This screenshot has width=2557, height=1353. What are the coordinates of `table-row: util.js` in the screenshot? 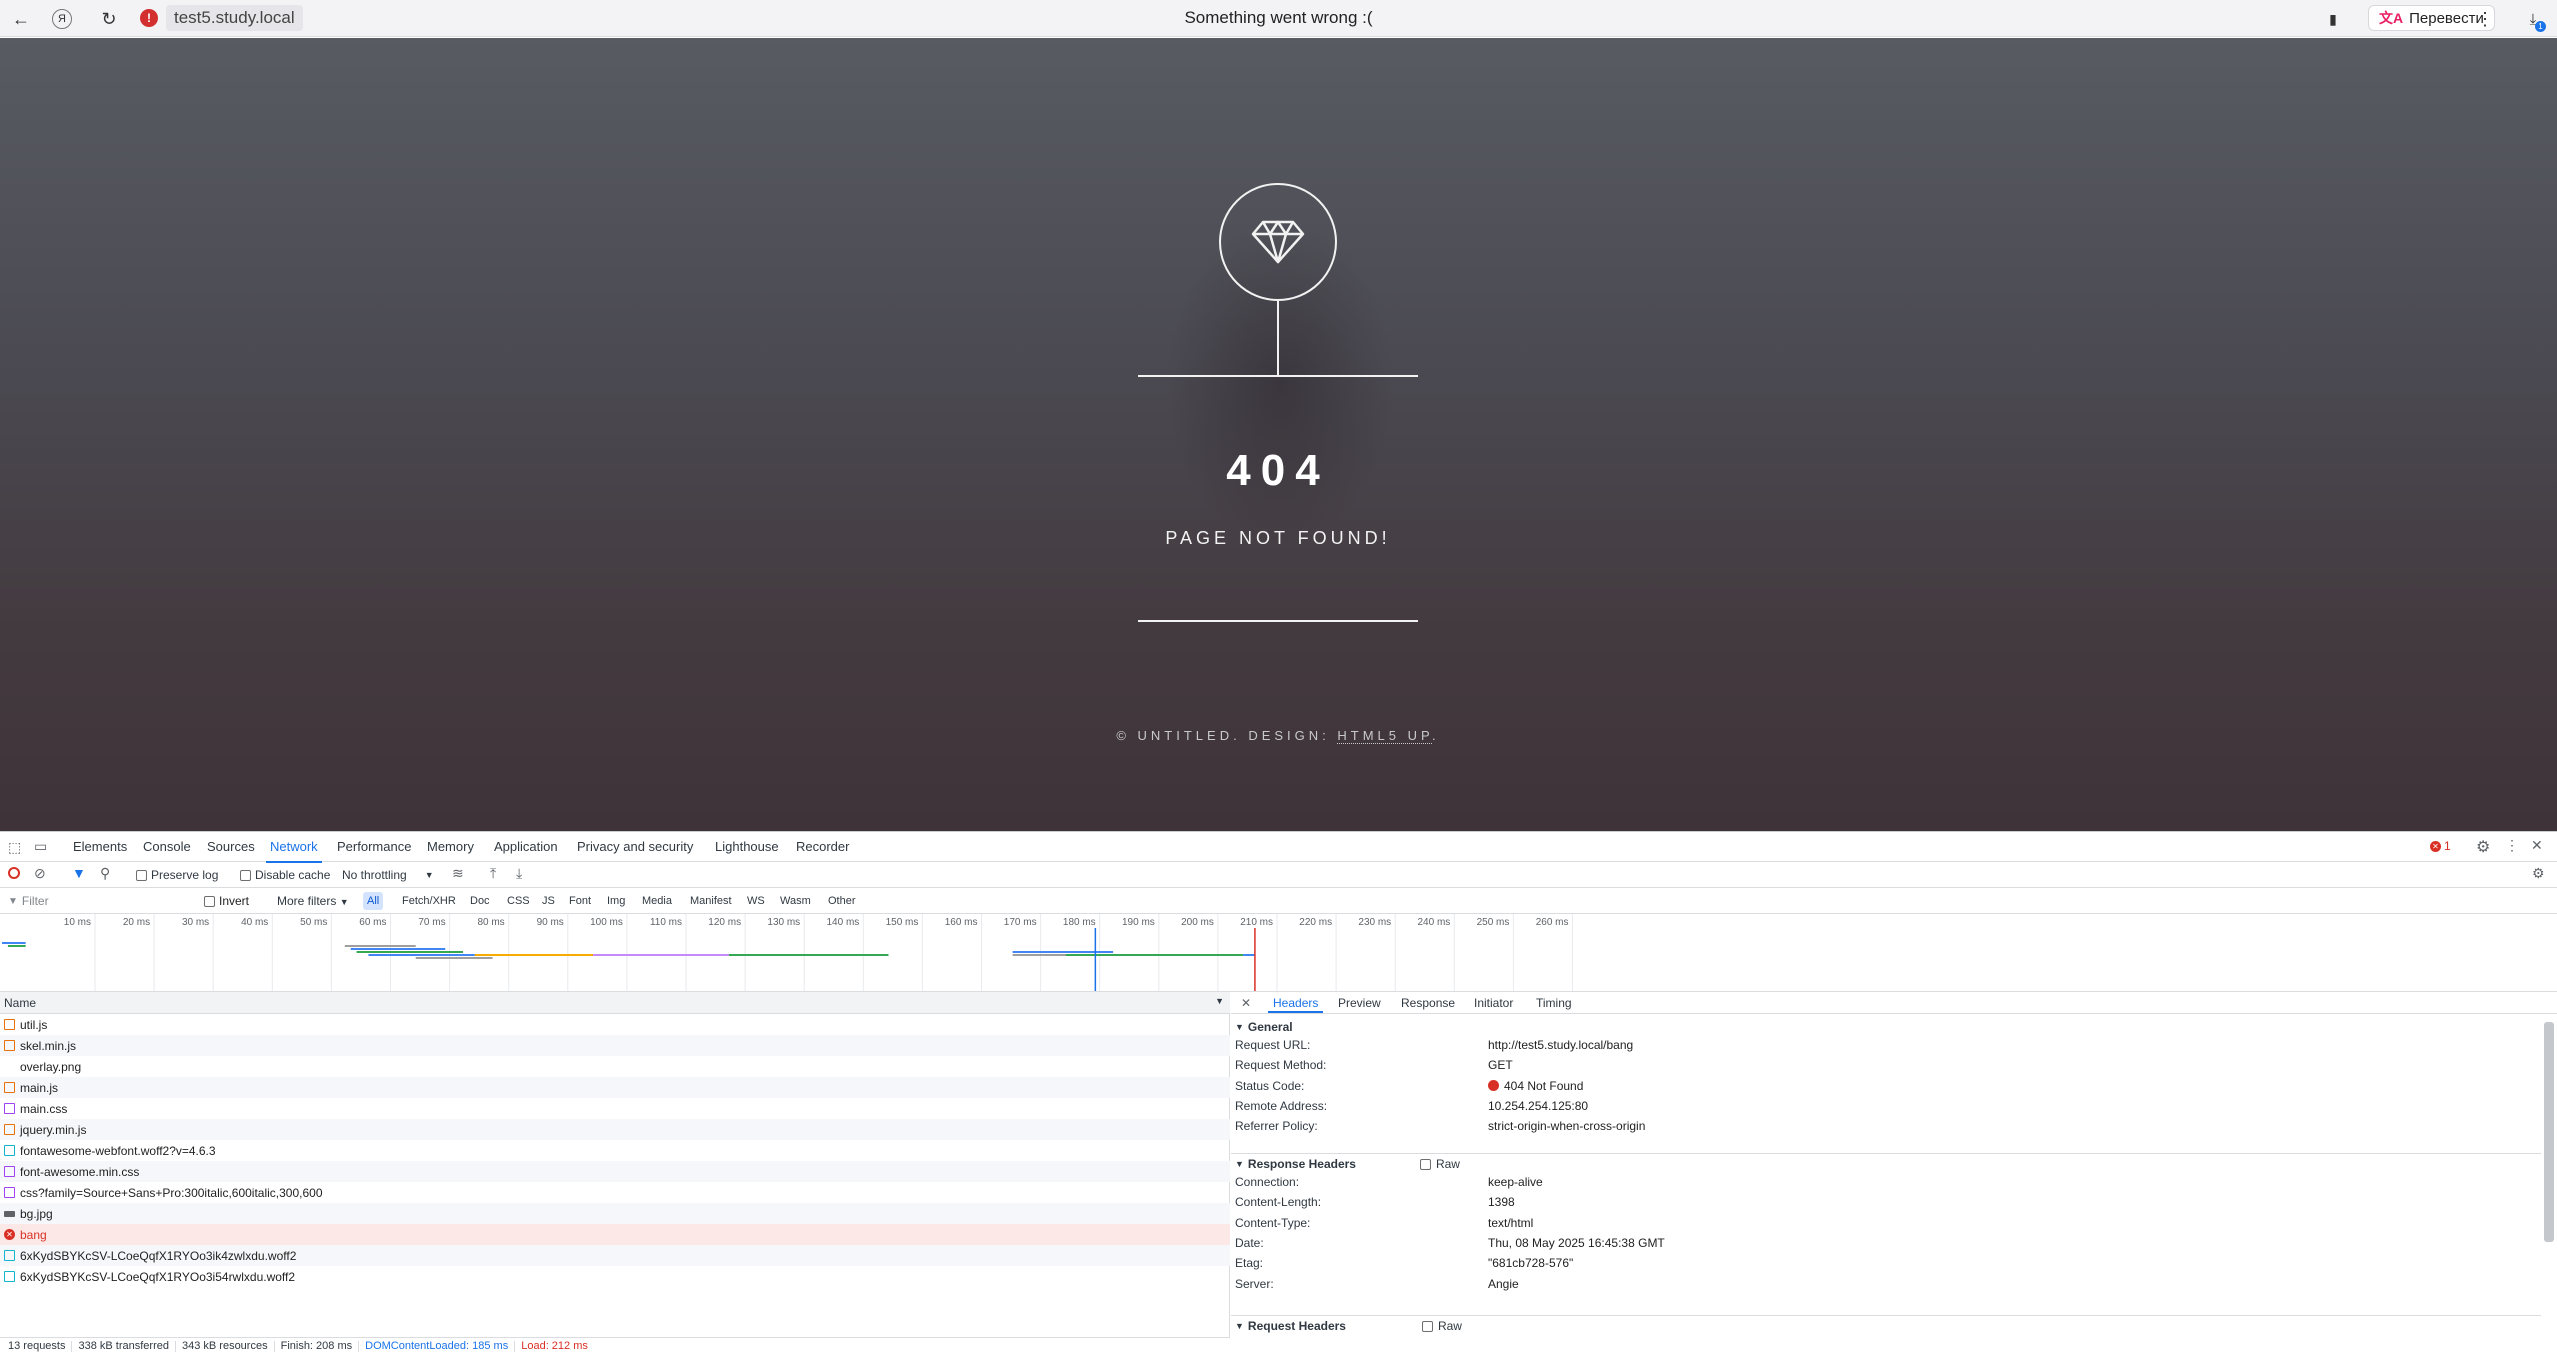 It's located at (615, 1024).